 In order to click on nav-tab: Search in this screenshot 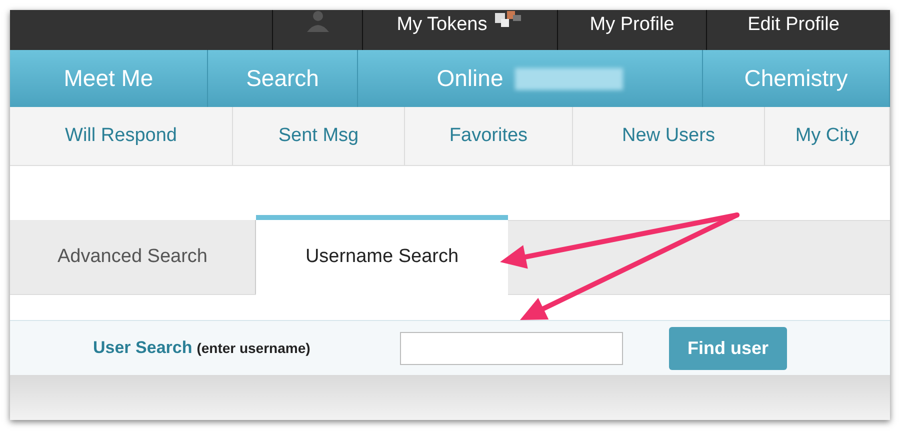, I will do `click(282, 78)`.